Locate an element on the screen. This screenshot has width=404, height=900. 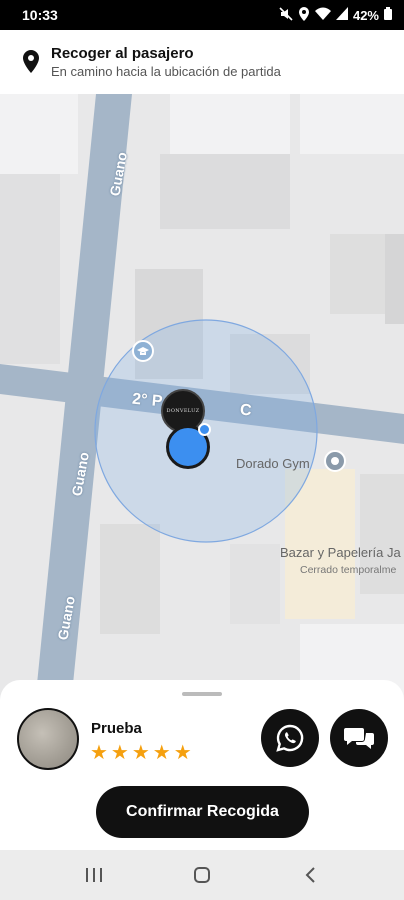
chat-icon is located at coordinates (359, 738).